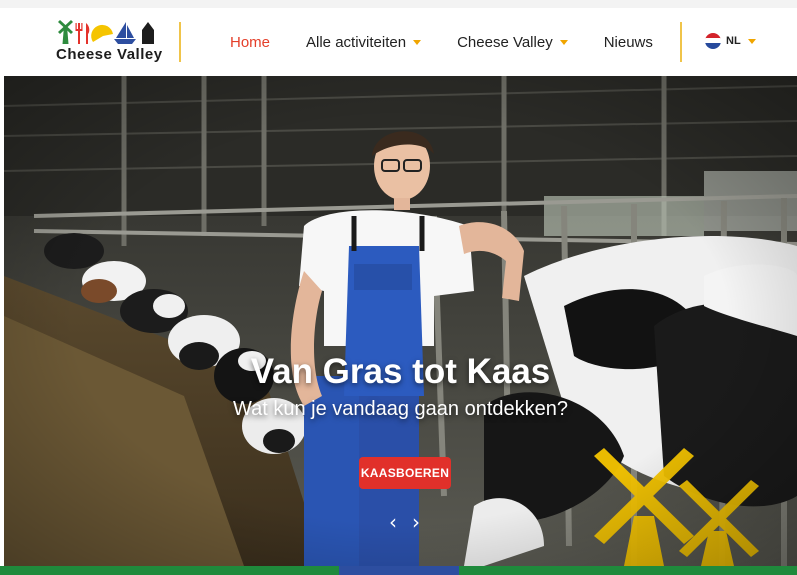 The height and width of the screenshot is (575, 797). I want to click on chevron-right-icon: ›, so click(416, 522).